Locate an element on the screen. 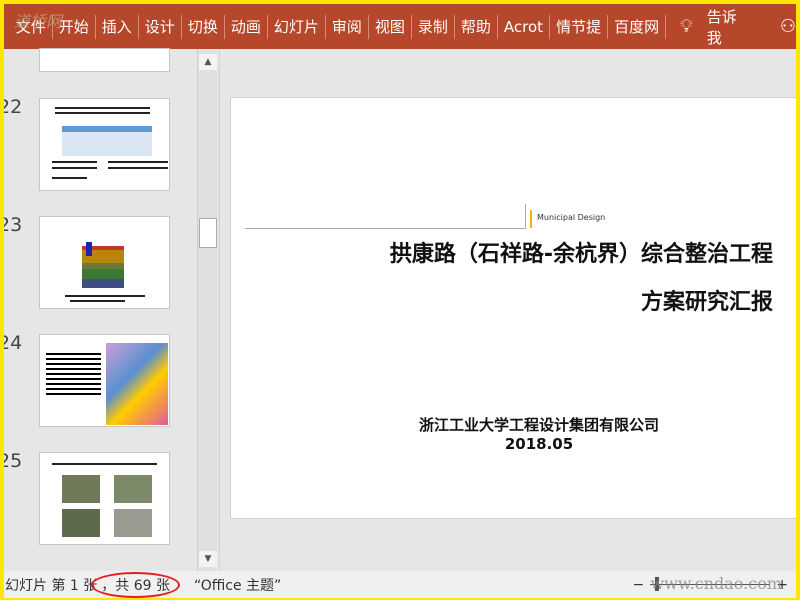  tab-help: 帮助 is located at coordinates (476, 26).